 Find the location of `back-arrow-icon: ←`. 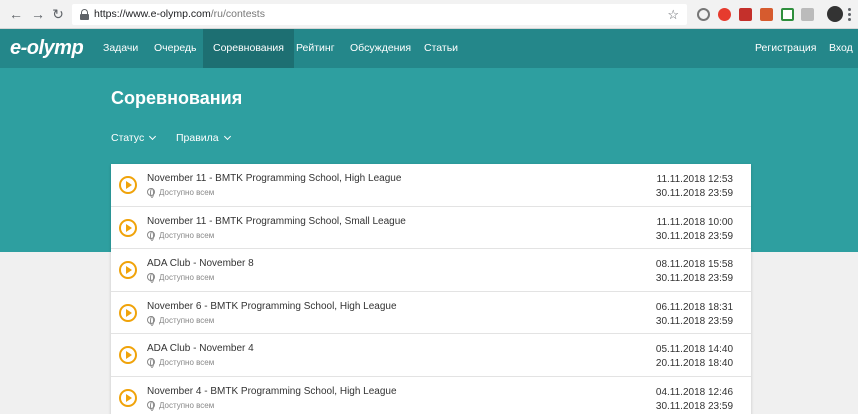

back-arrow-icon: ← is located at coordinates (16, 14).